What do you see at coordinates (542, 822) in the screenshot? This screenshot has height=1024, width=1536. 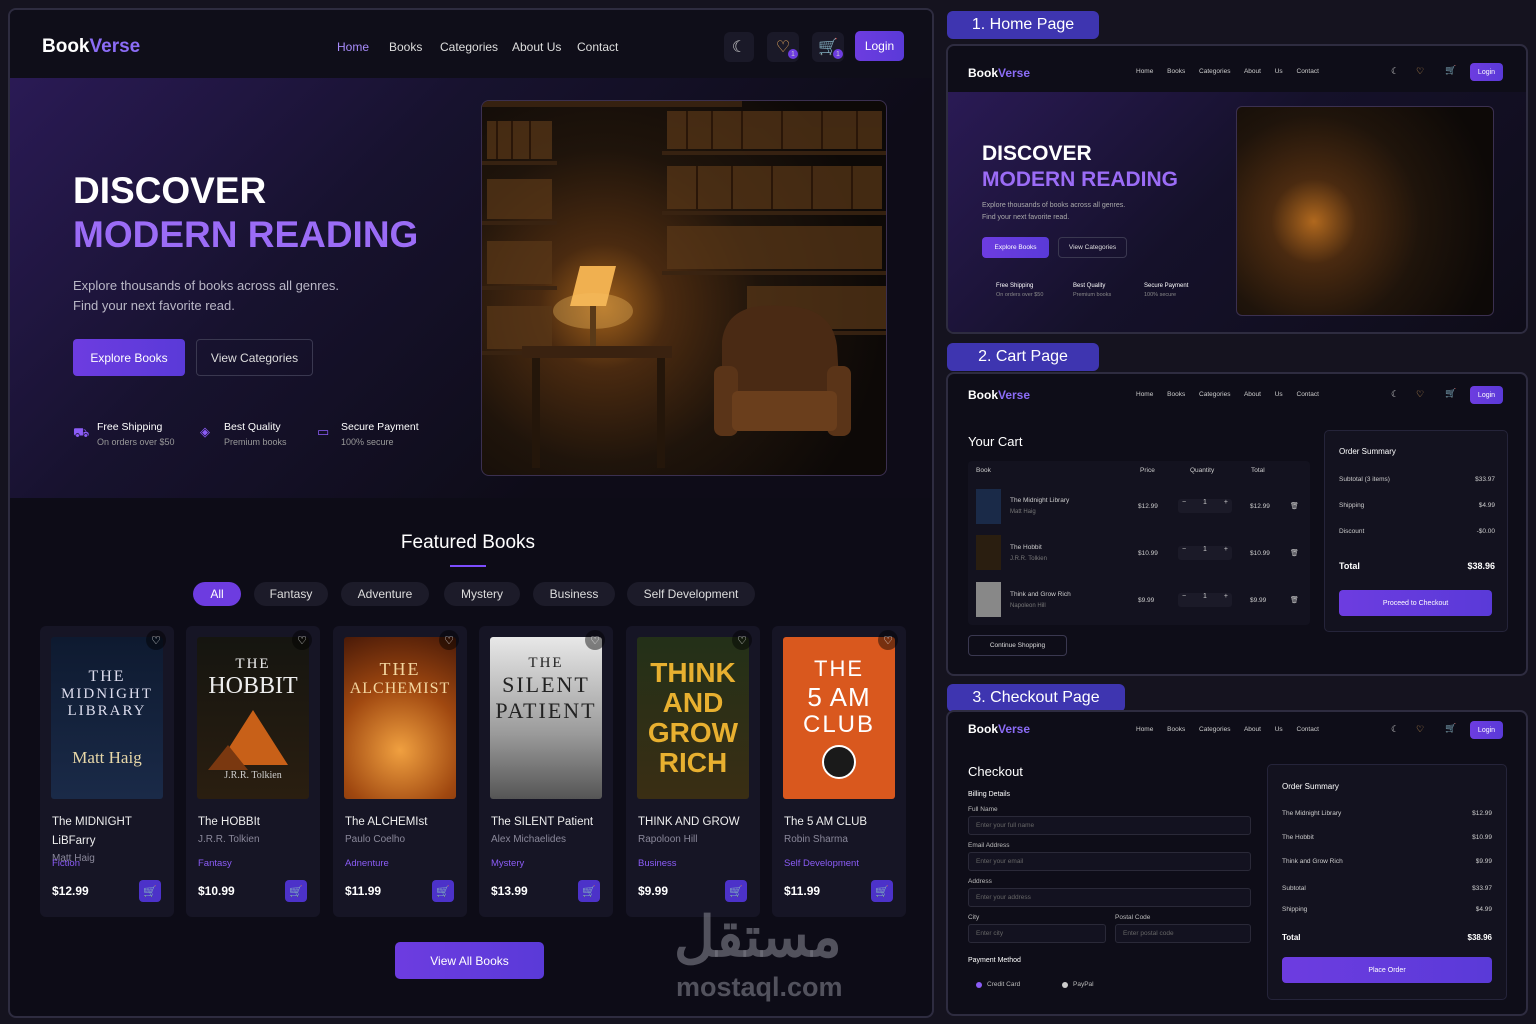 I see `book-title: The SILENT Patient` at bounding box center [542, 822].